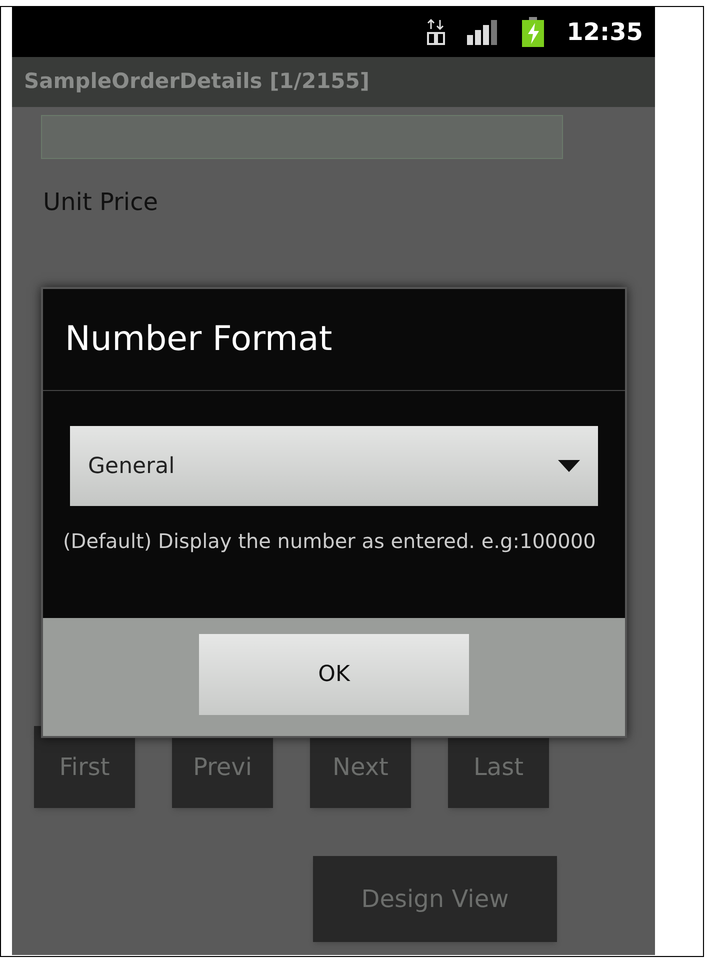 This screenshot has height=964, width=710. I want to click on signal-icon, so click(482, 32).